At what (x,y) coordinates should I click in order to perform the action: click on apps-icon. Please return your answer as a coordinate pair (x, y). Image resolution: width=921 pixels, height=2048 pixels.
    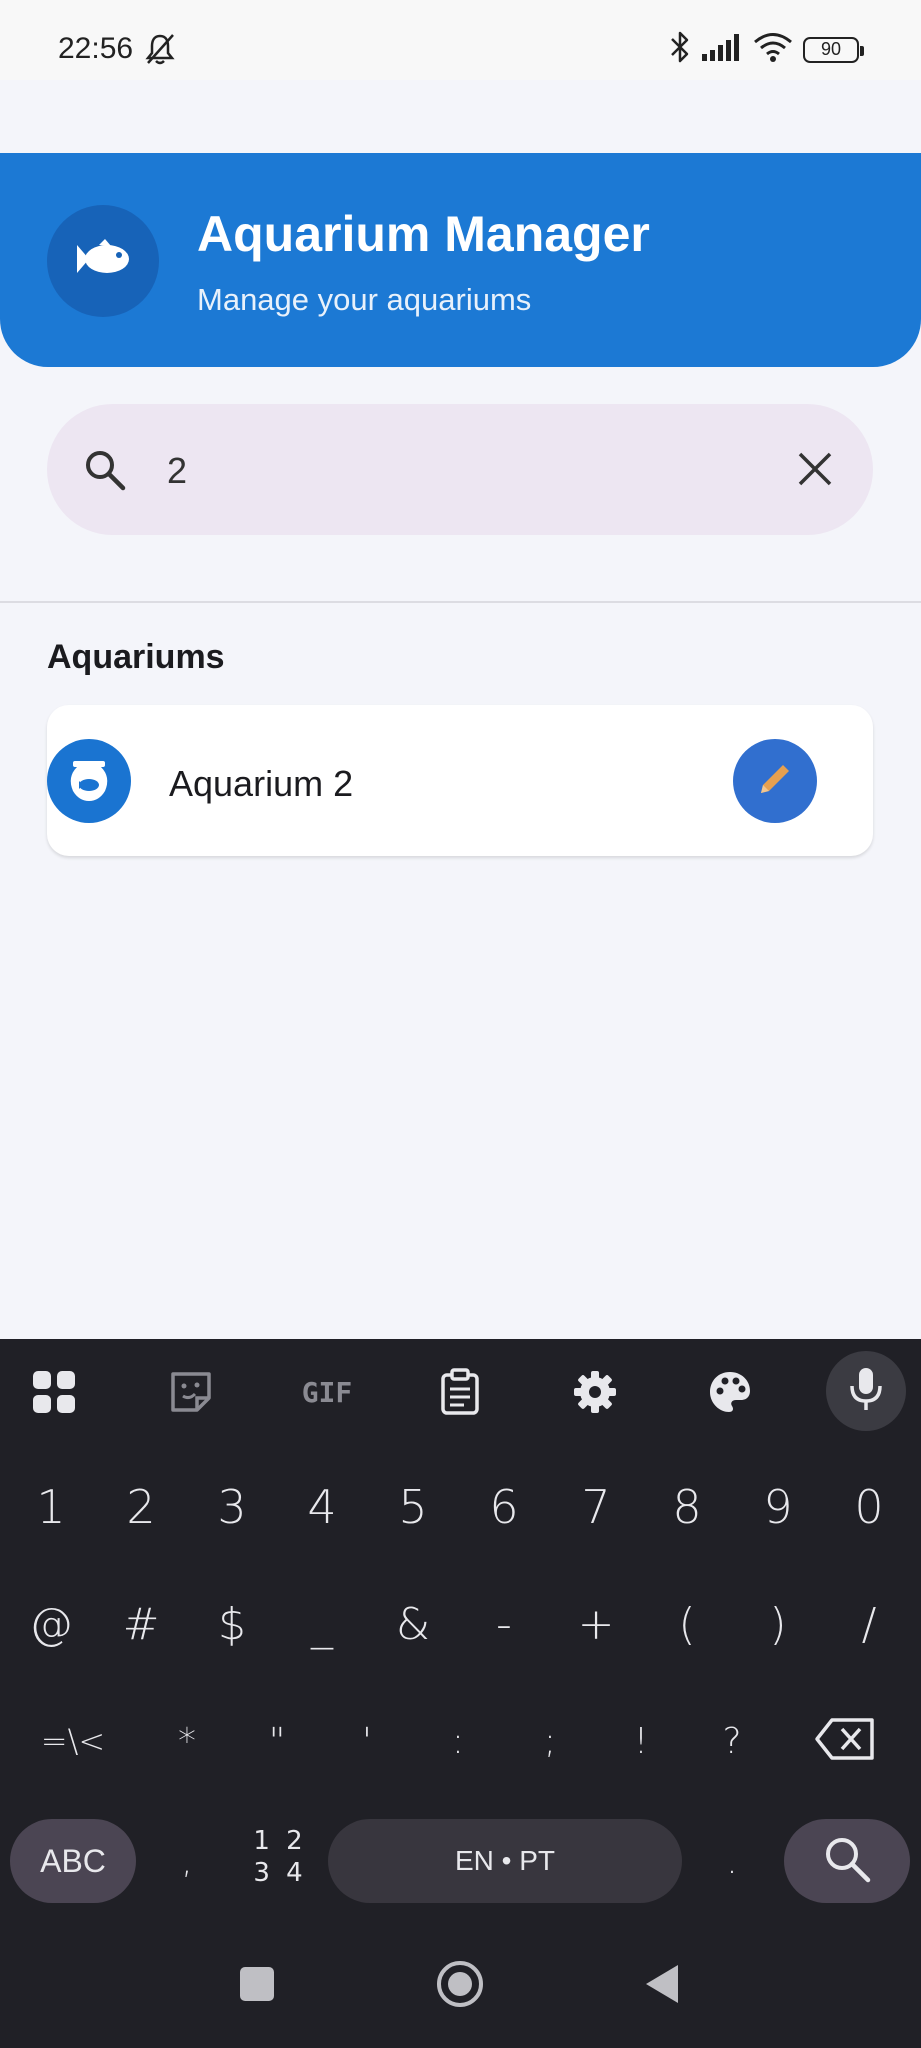
    Looking at the image, I should click on (54, 1392).